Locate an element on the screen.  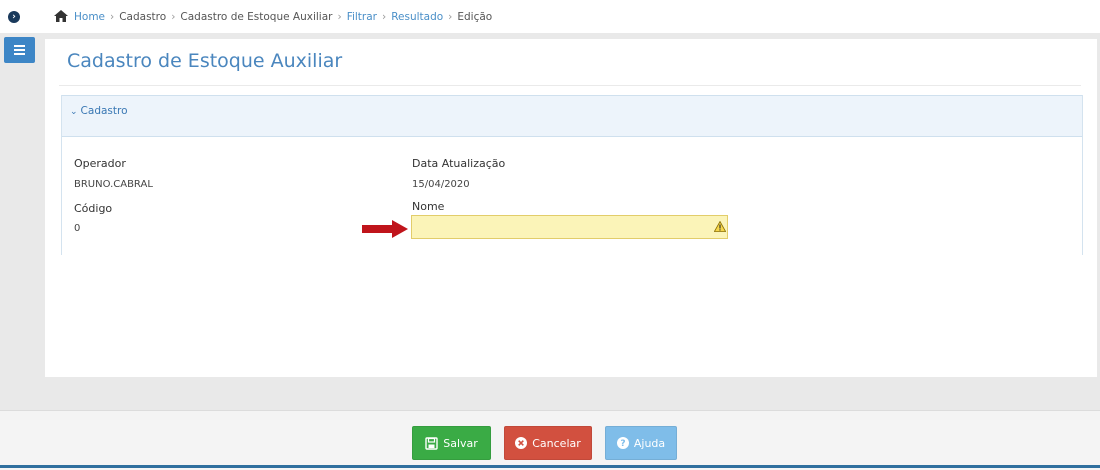
breadcrumb-edicao: Edição is located at coordinates (475, 17).